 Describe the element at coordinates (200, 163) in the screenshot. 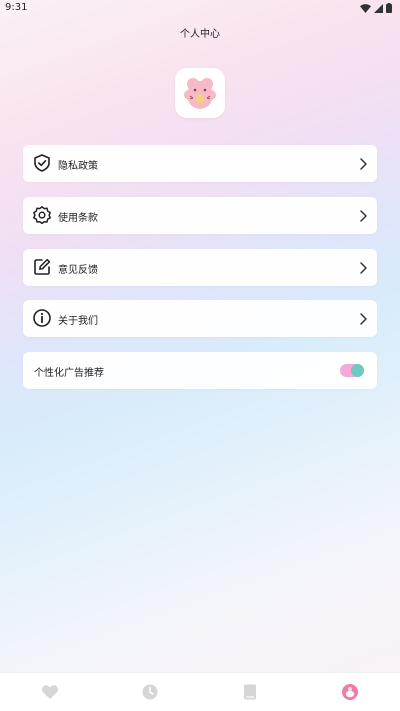

I see `privacy-policy-item: 隐私政策` at that location.